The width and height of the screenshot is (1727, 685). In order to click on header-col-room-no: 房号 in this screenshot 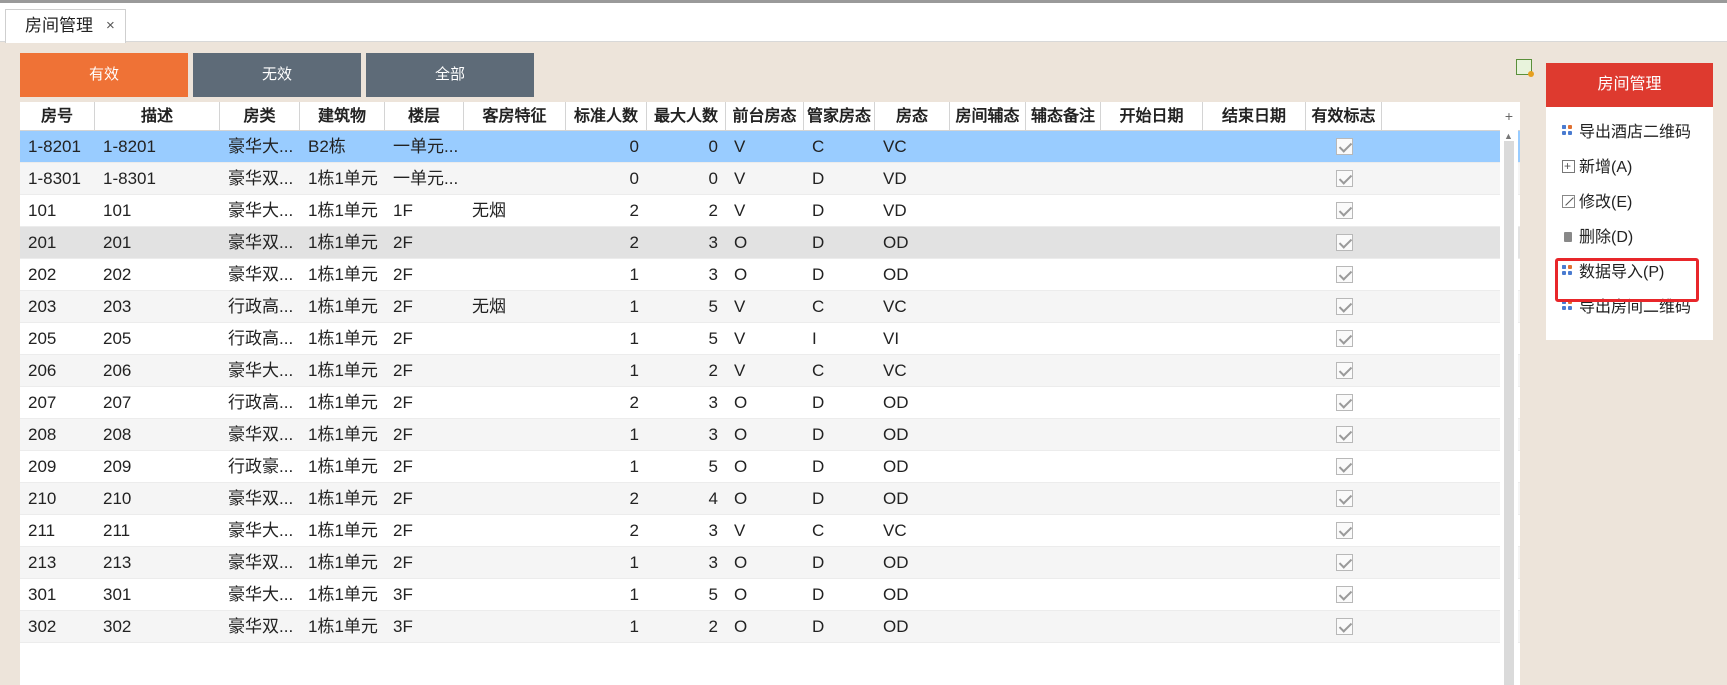, I will do `click(57, 116)`.